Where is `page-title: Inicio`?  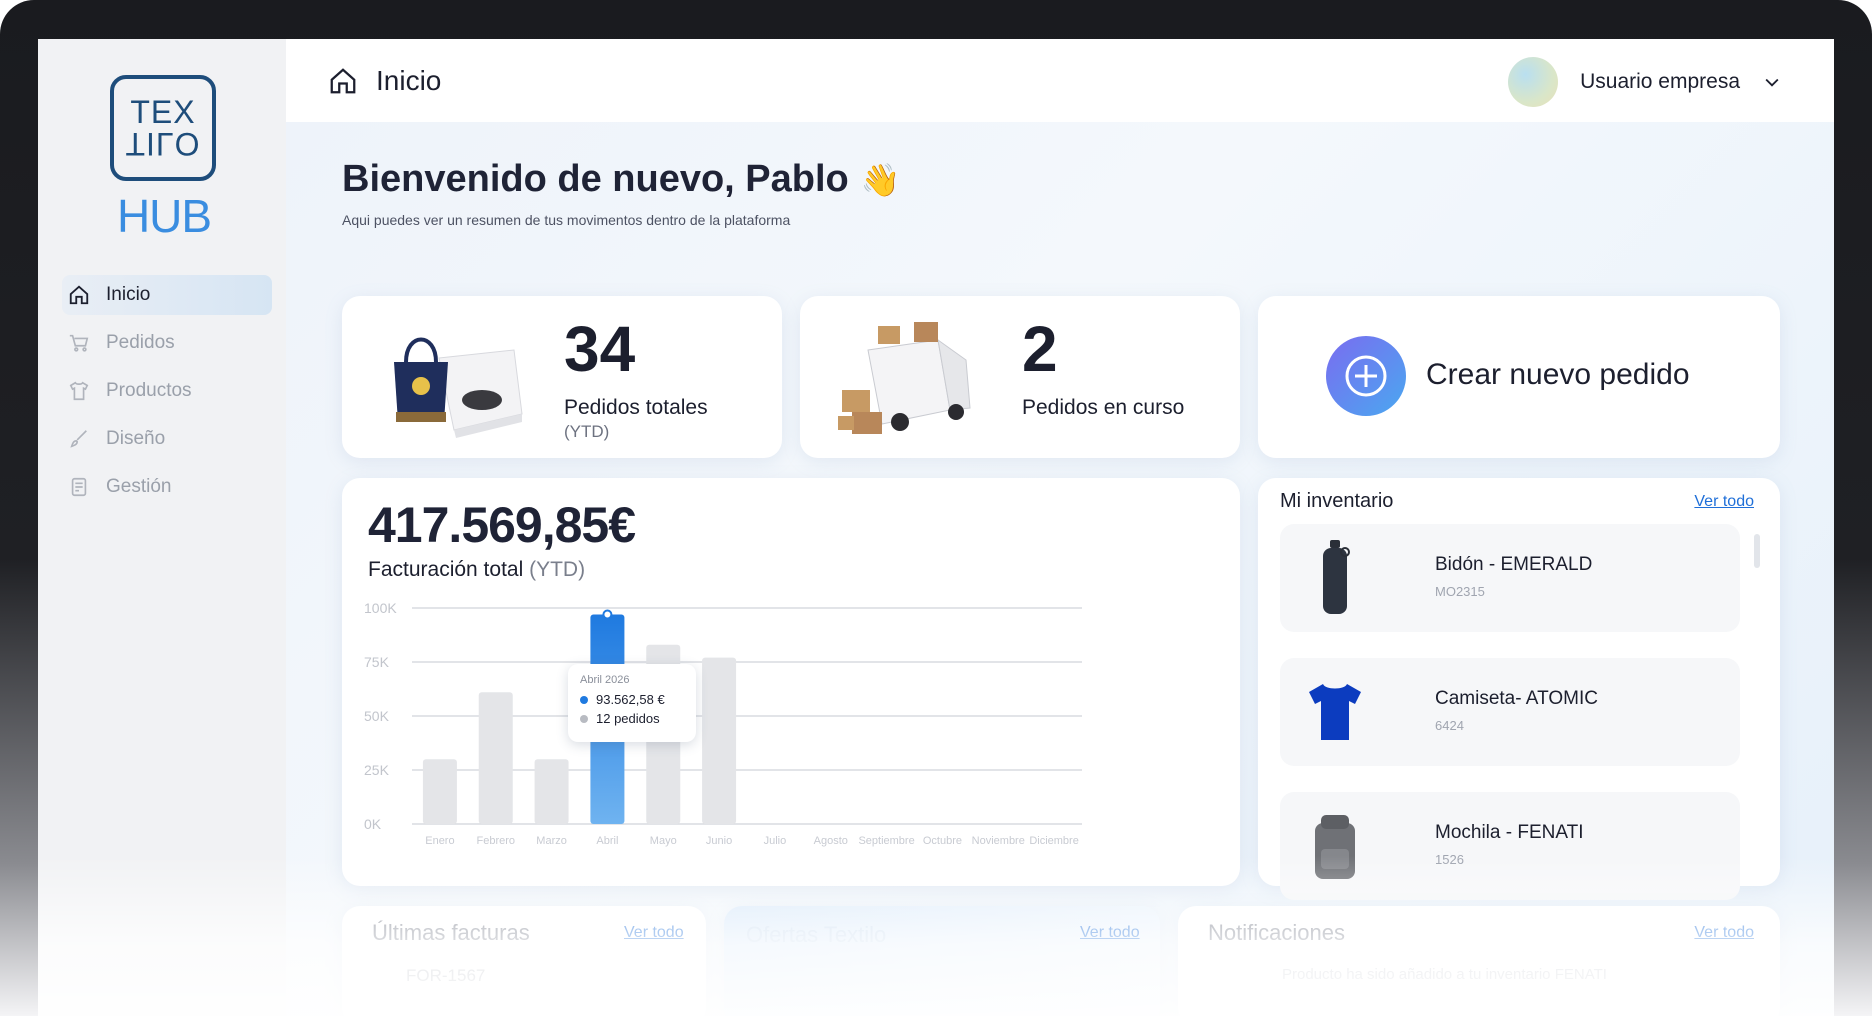
page-title: Inicio is located at coordinates (409, 80).